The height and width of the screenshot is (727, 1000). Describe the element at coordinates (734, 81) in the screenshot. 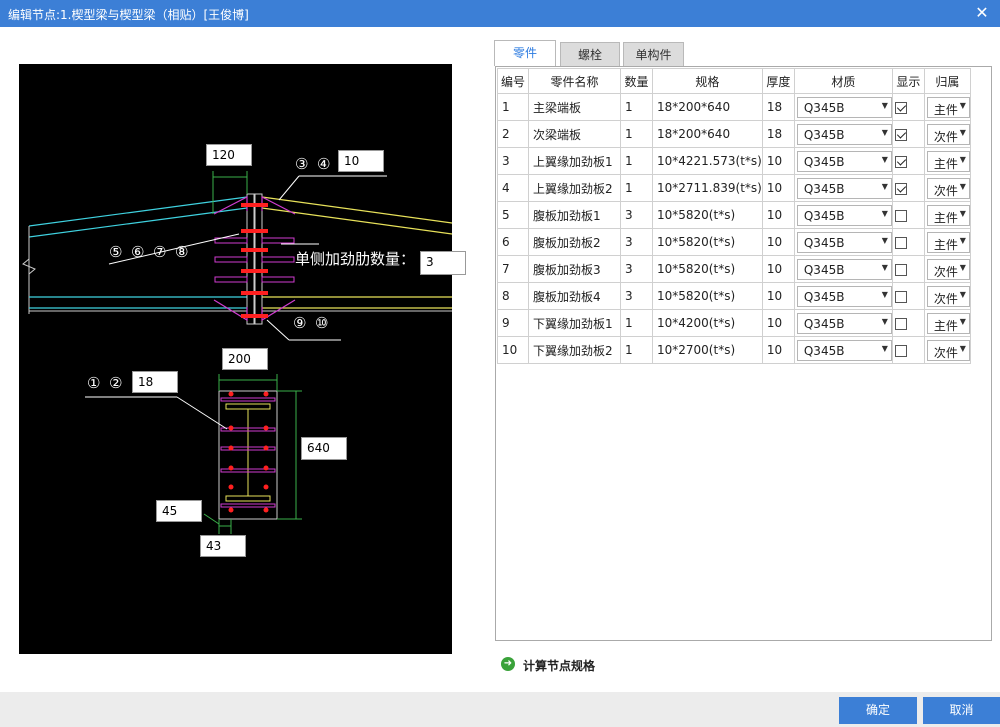

I see `table-header-row: 编号 零件名称 数量 规格 厚度 材质 显示 归属` at that location.